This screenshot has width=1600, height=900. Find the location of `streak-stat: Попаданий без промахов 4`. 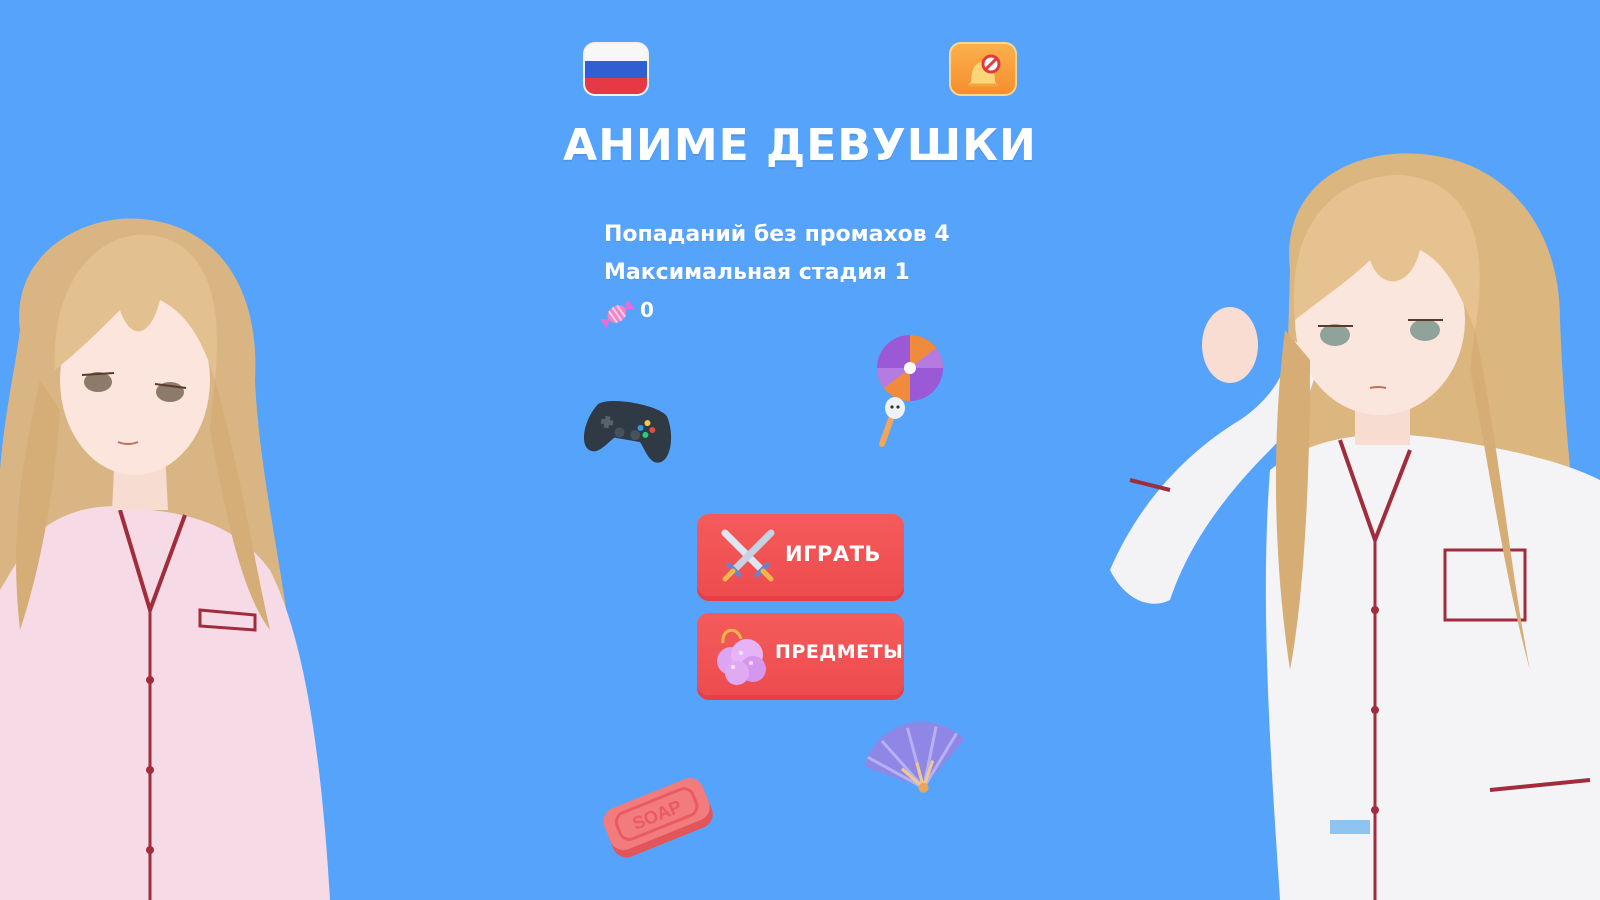

streak-stat: Попаданий без промахов 4 is located at coordinates (777, 234).